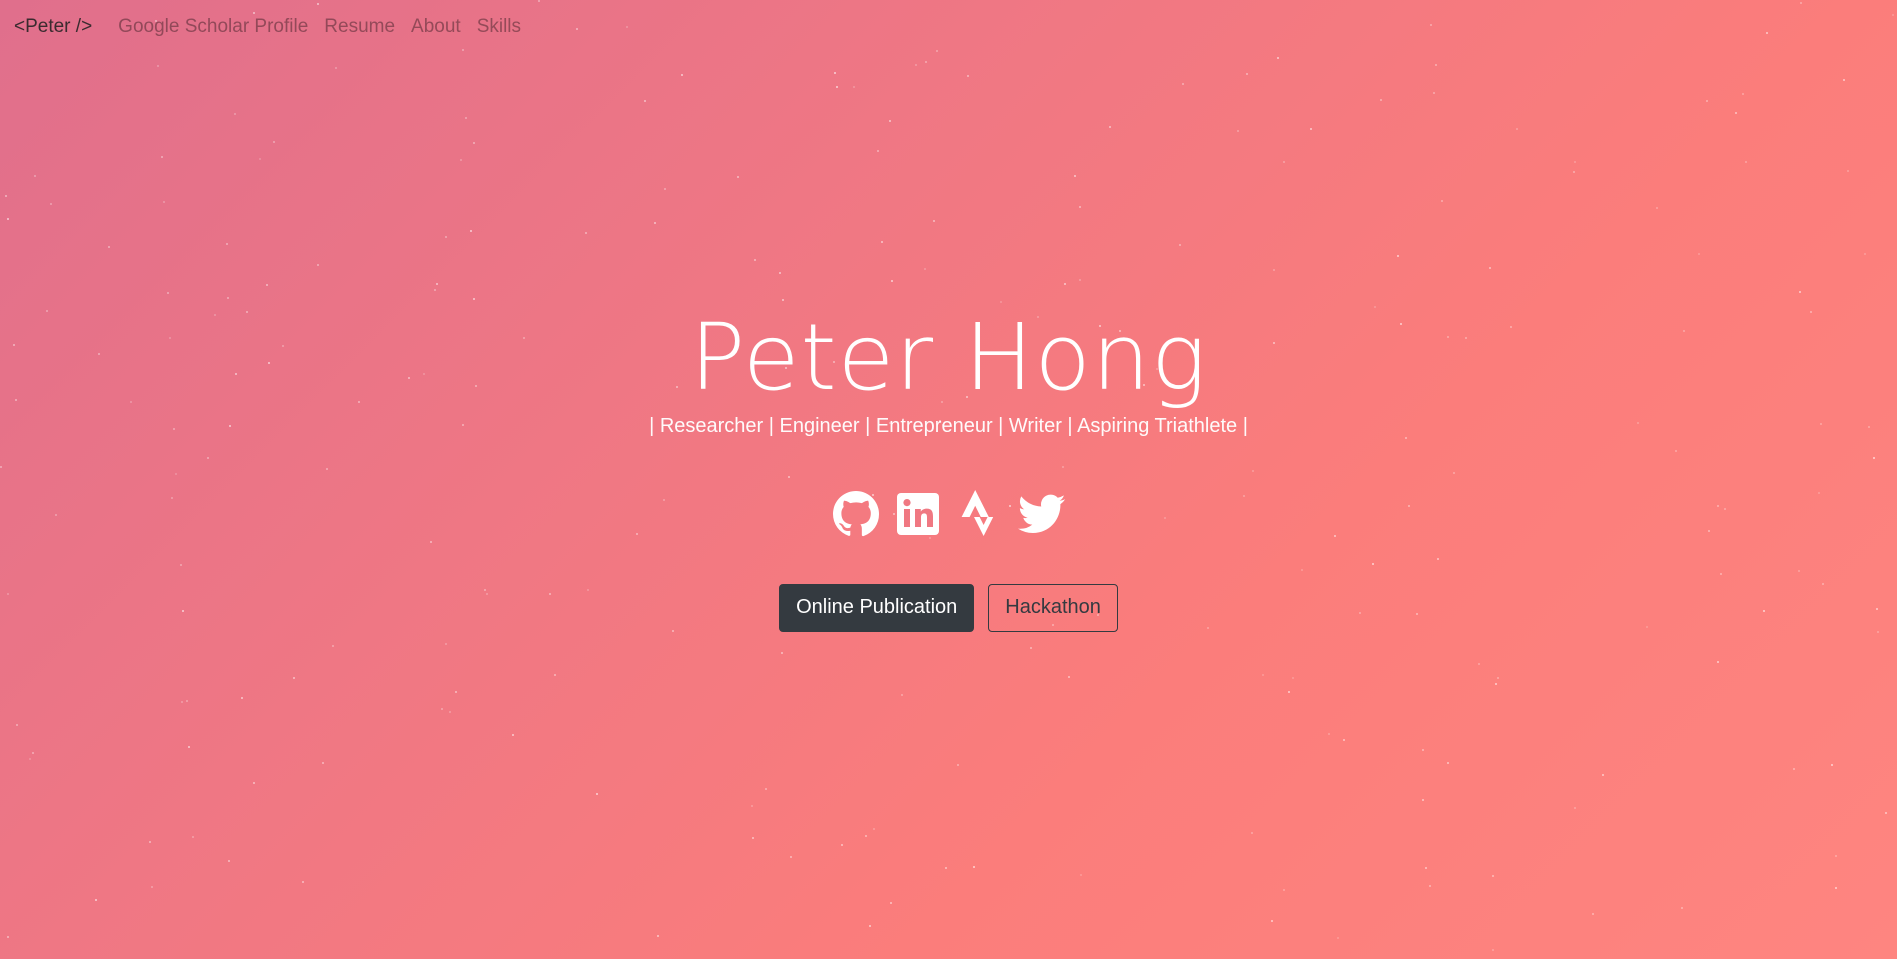 This screenshot has width=1897, height=959. What do you see at coordinates (1053, 607) in the screenshot?
I see `hackathon-button: Hackathon` at bounding box center [1053, 607].